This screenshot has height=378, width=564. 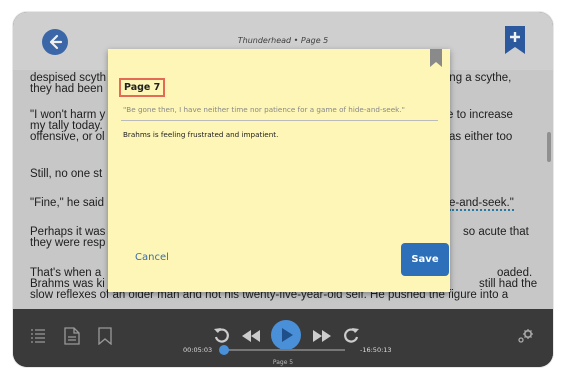 I want to click on skip-back-icon, so click(x=251, y=336).